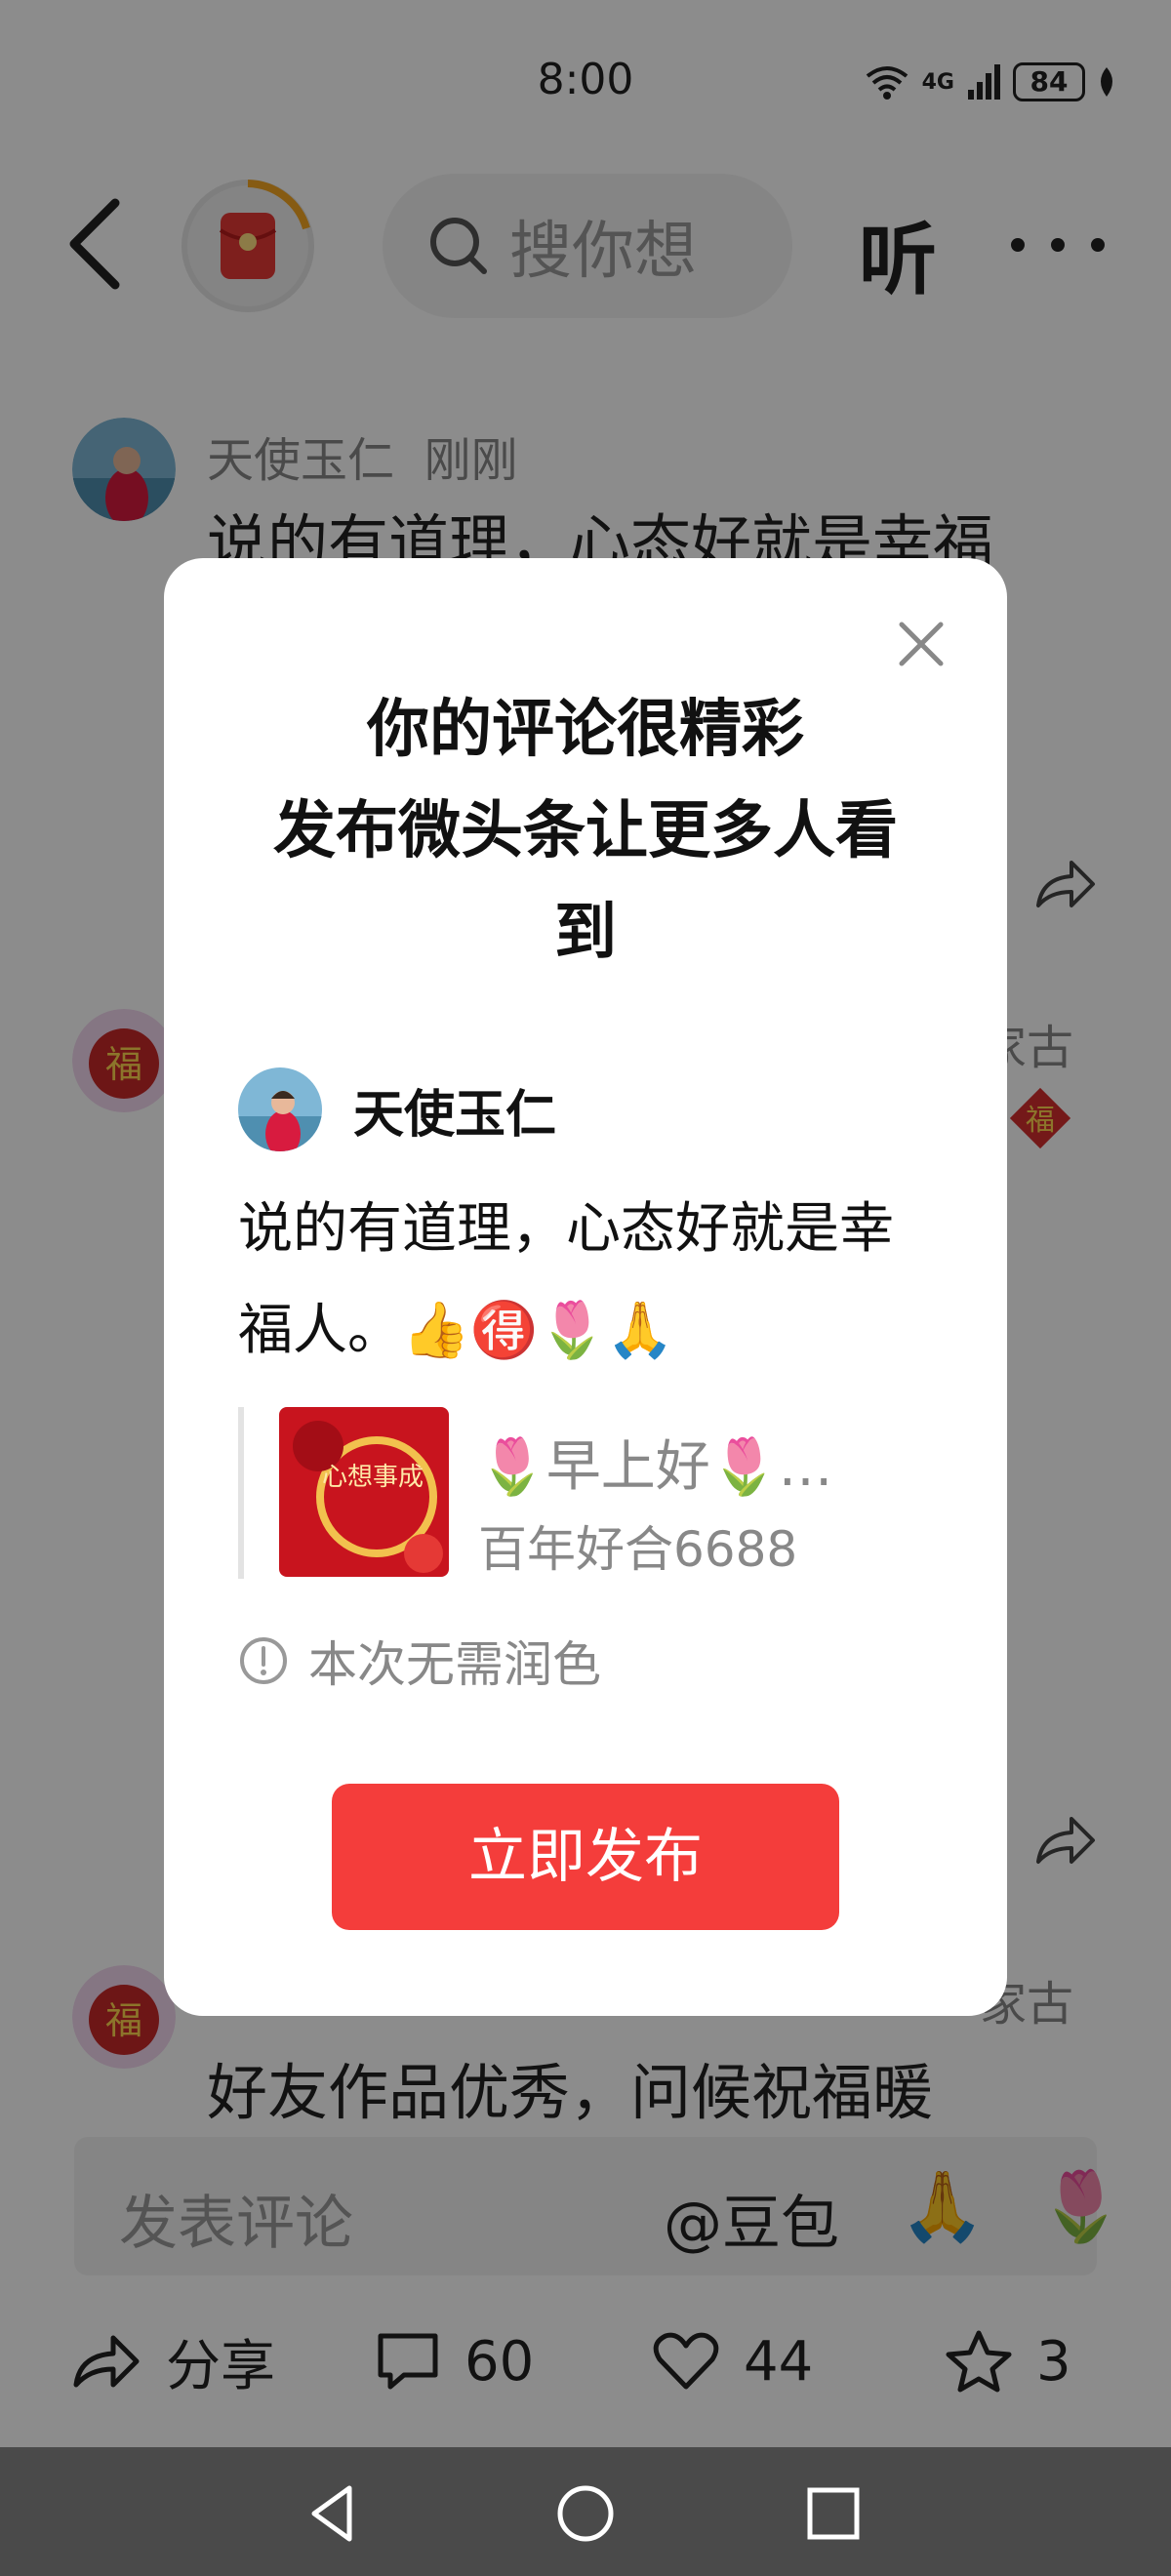 This screenshot has height=2576, width=1171. I want to click on post-author-name: 天使玉仁, so click(455, 1115).